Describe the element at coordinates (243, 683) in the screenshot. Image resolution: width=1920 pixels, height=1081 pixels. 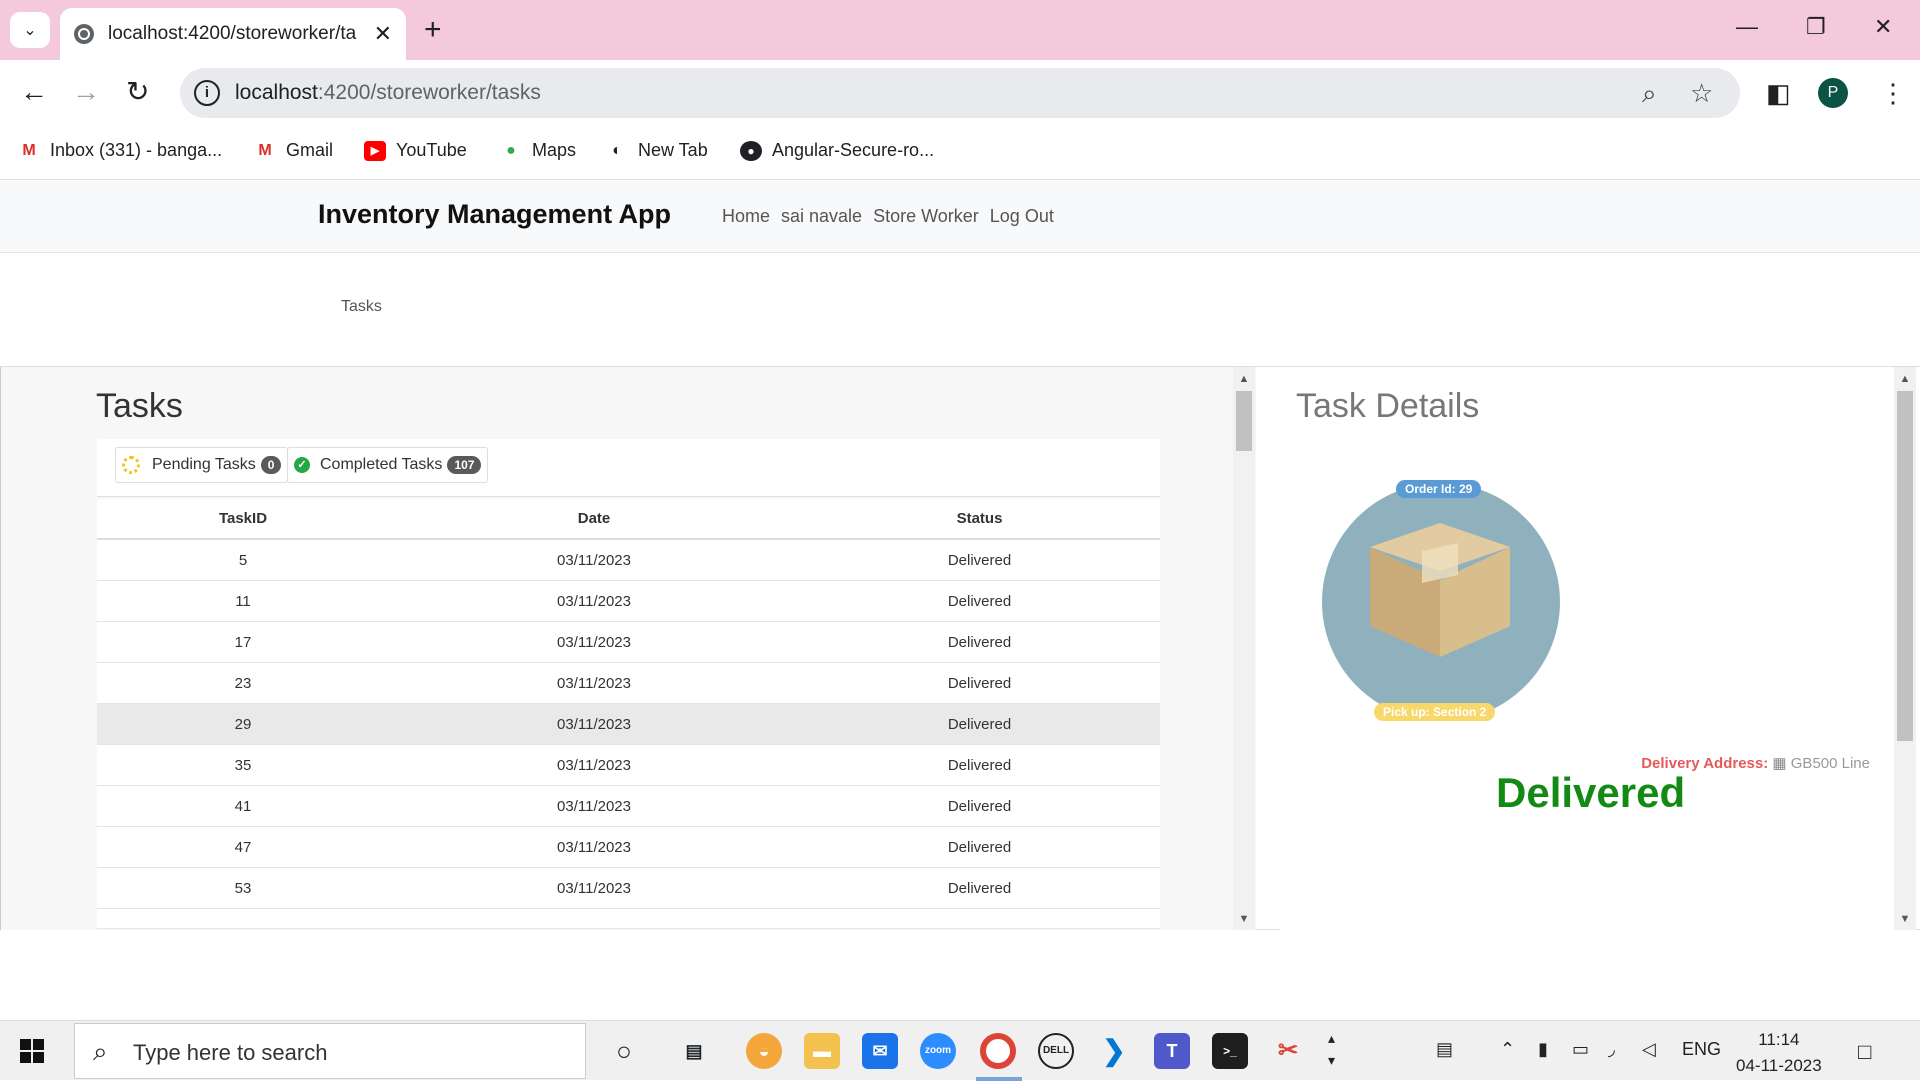
I see `cell-taskid: 23` at that location.